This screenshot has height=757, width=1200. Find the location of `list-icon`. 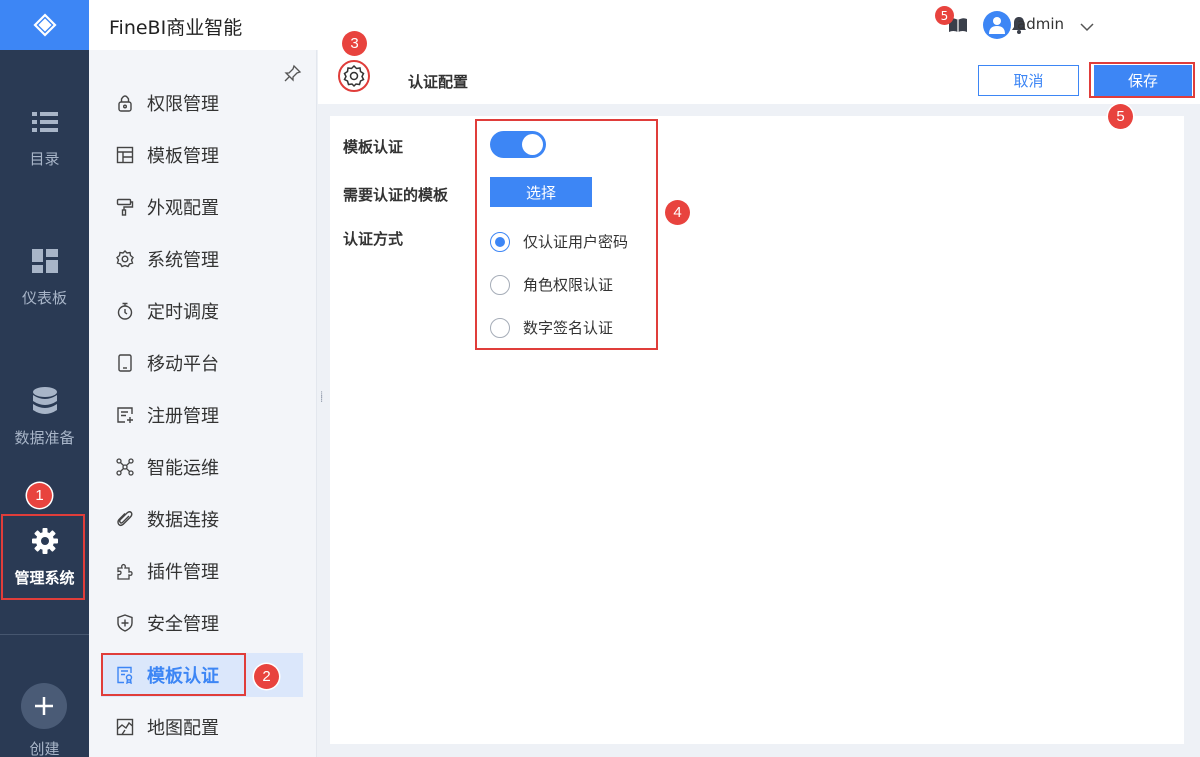

list-icon is located at coordinates (45, 122).